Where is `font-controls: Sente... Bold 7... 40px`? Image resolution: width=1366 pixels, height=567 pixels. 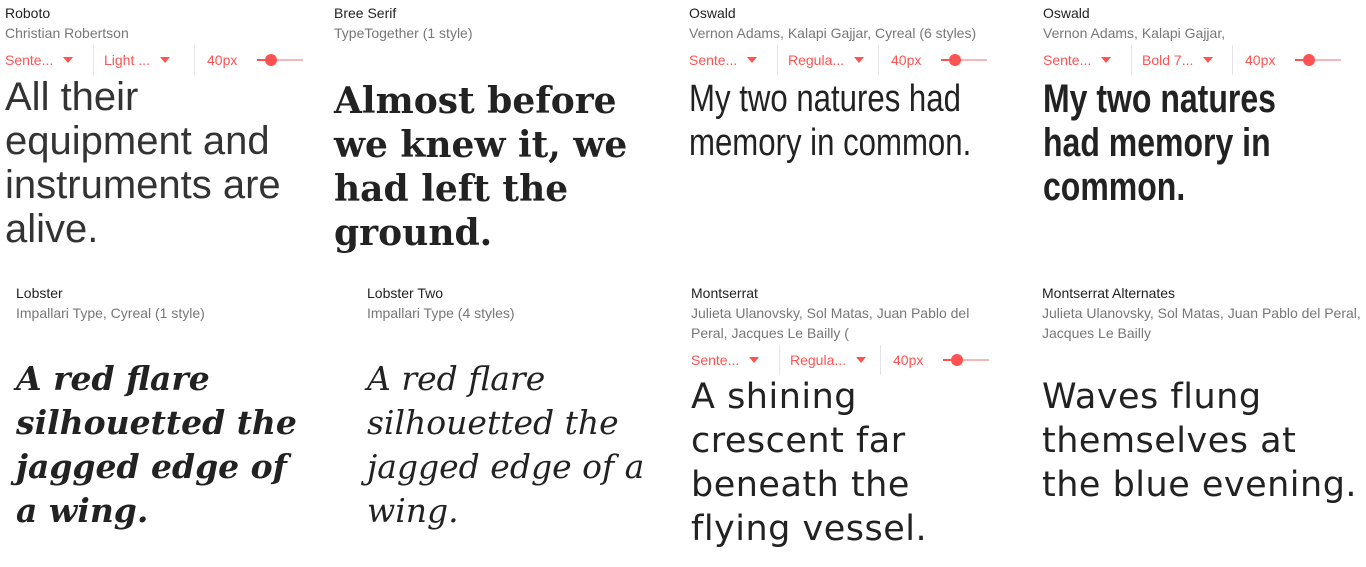 font-controls: Sente... Bold 7... 40px is located at coordinates (1192, 60).